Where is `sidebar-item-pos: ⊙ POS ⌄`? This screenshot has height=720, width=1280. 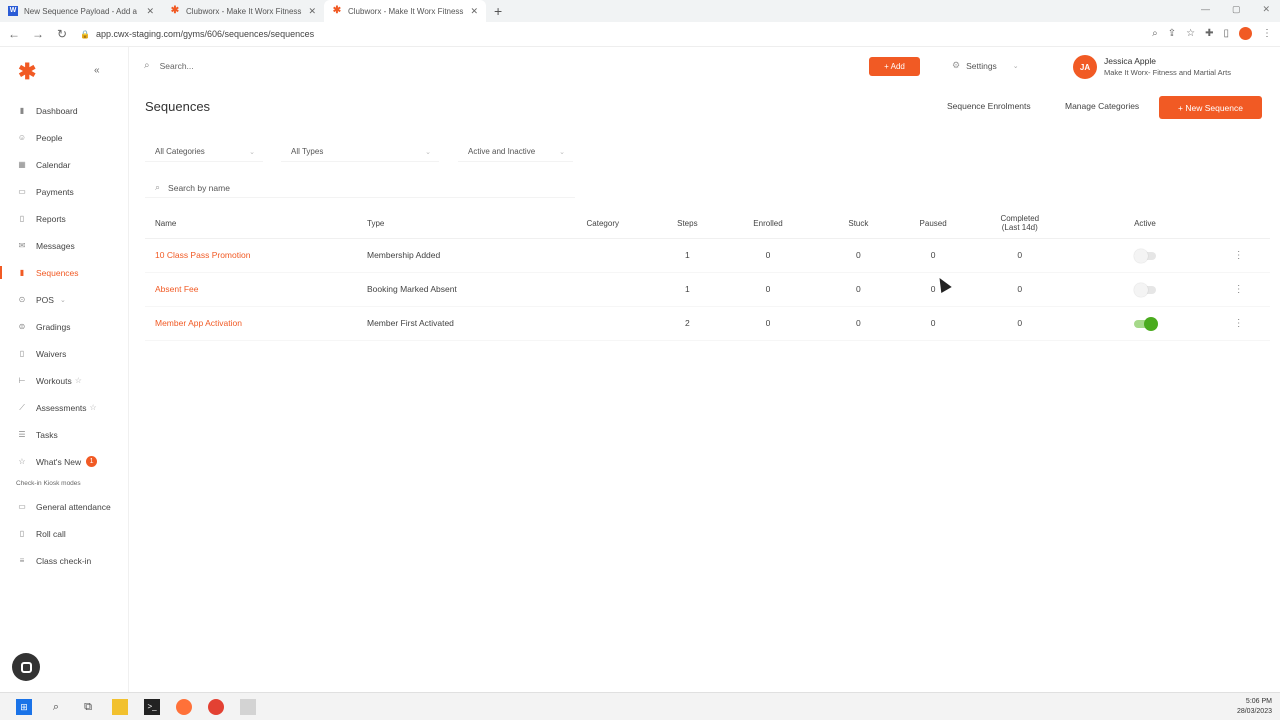 sidebar-item-pos: ⊙ POS ⌄ is located at coordinates (64, 299).